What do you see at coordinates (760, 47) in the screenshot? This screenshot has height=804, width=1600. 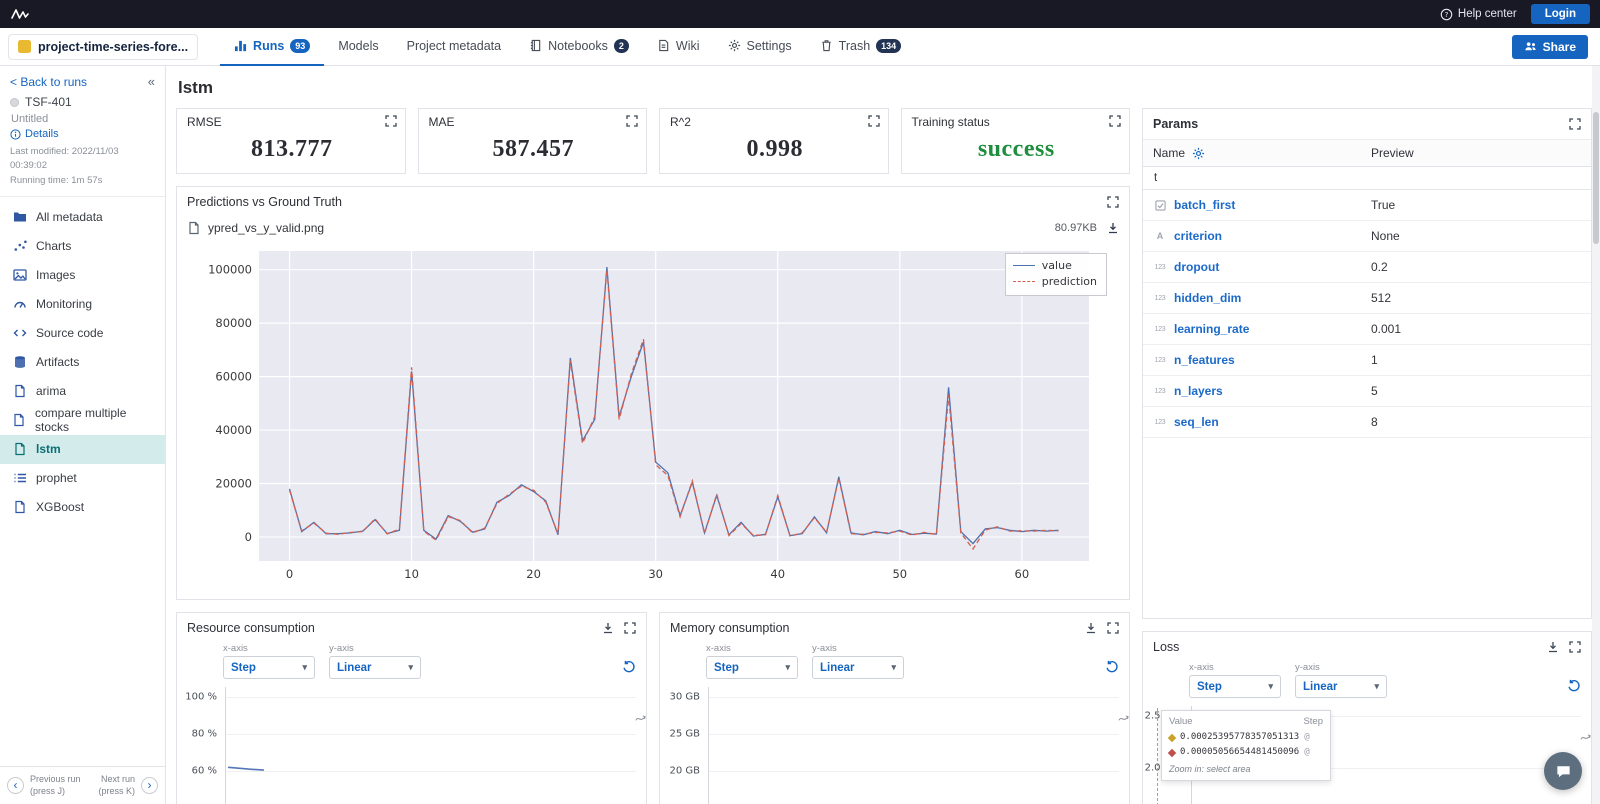 I see `tab-settings: Settings` at bounding box center [760, 47].